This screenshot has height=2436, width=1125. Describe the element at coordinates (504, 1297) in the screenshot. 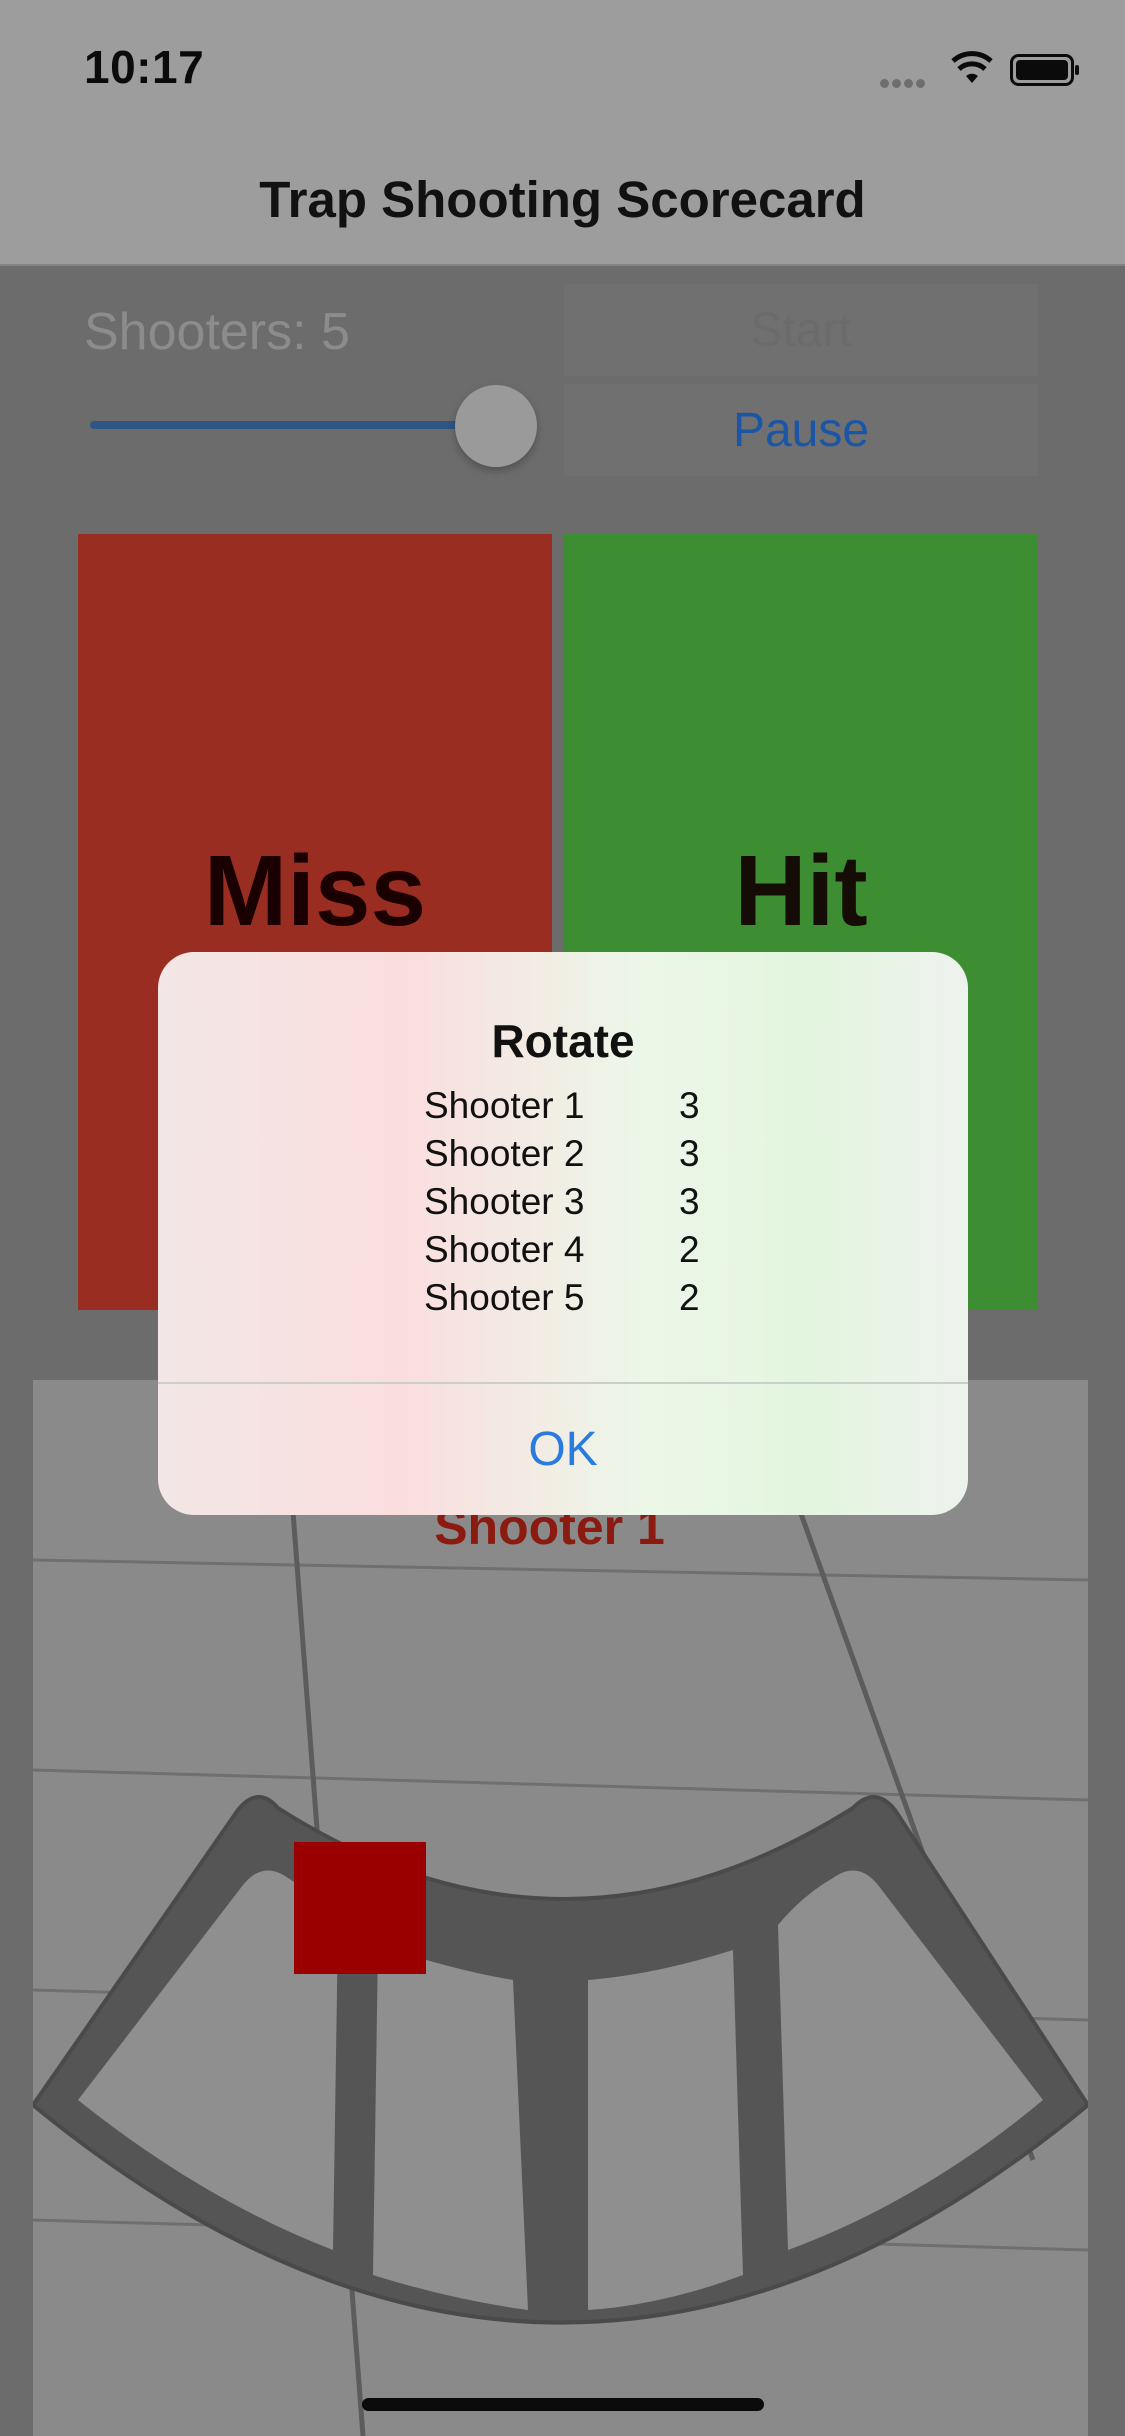

I see `shooter-name: Shooter 5` at that location.